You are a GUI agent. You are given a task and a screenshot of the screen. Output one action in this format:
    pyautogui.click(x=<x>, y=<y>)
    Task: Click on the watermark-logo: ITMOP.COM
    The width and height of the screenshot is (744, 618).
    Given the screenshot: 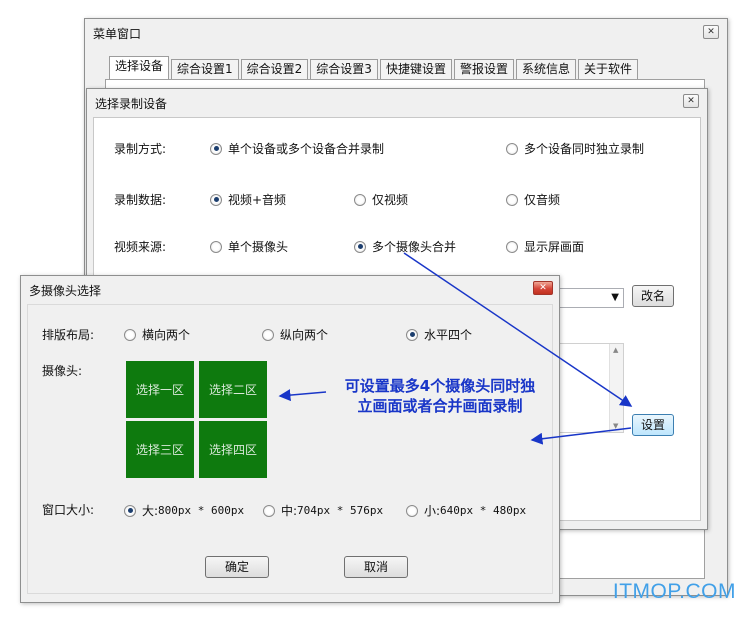 What is the action you would take?
    pyautogui.click(x=674, y=591)
    